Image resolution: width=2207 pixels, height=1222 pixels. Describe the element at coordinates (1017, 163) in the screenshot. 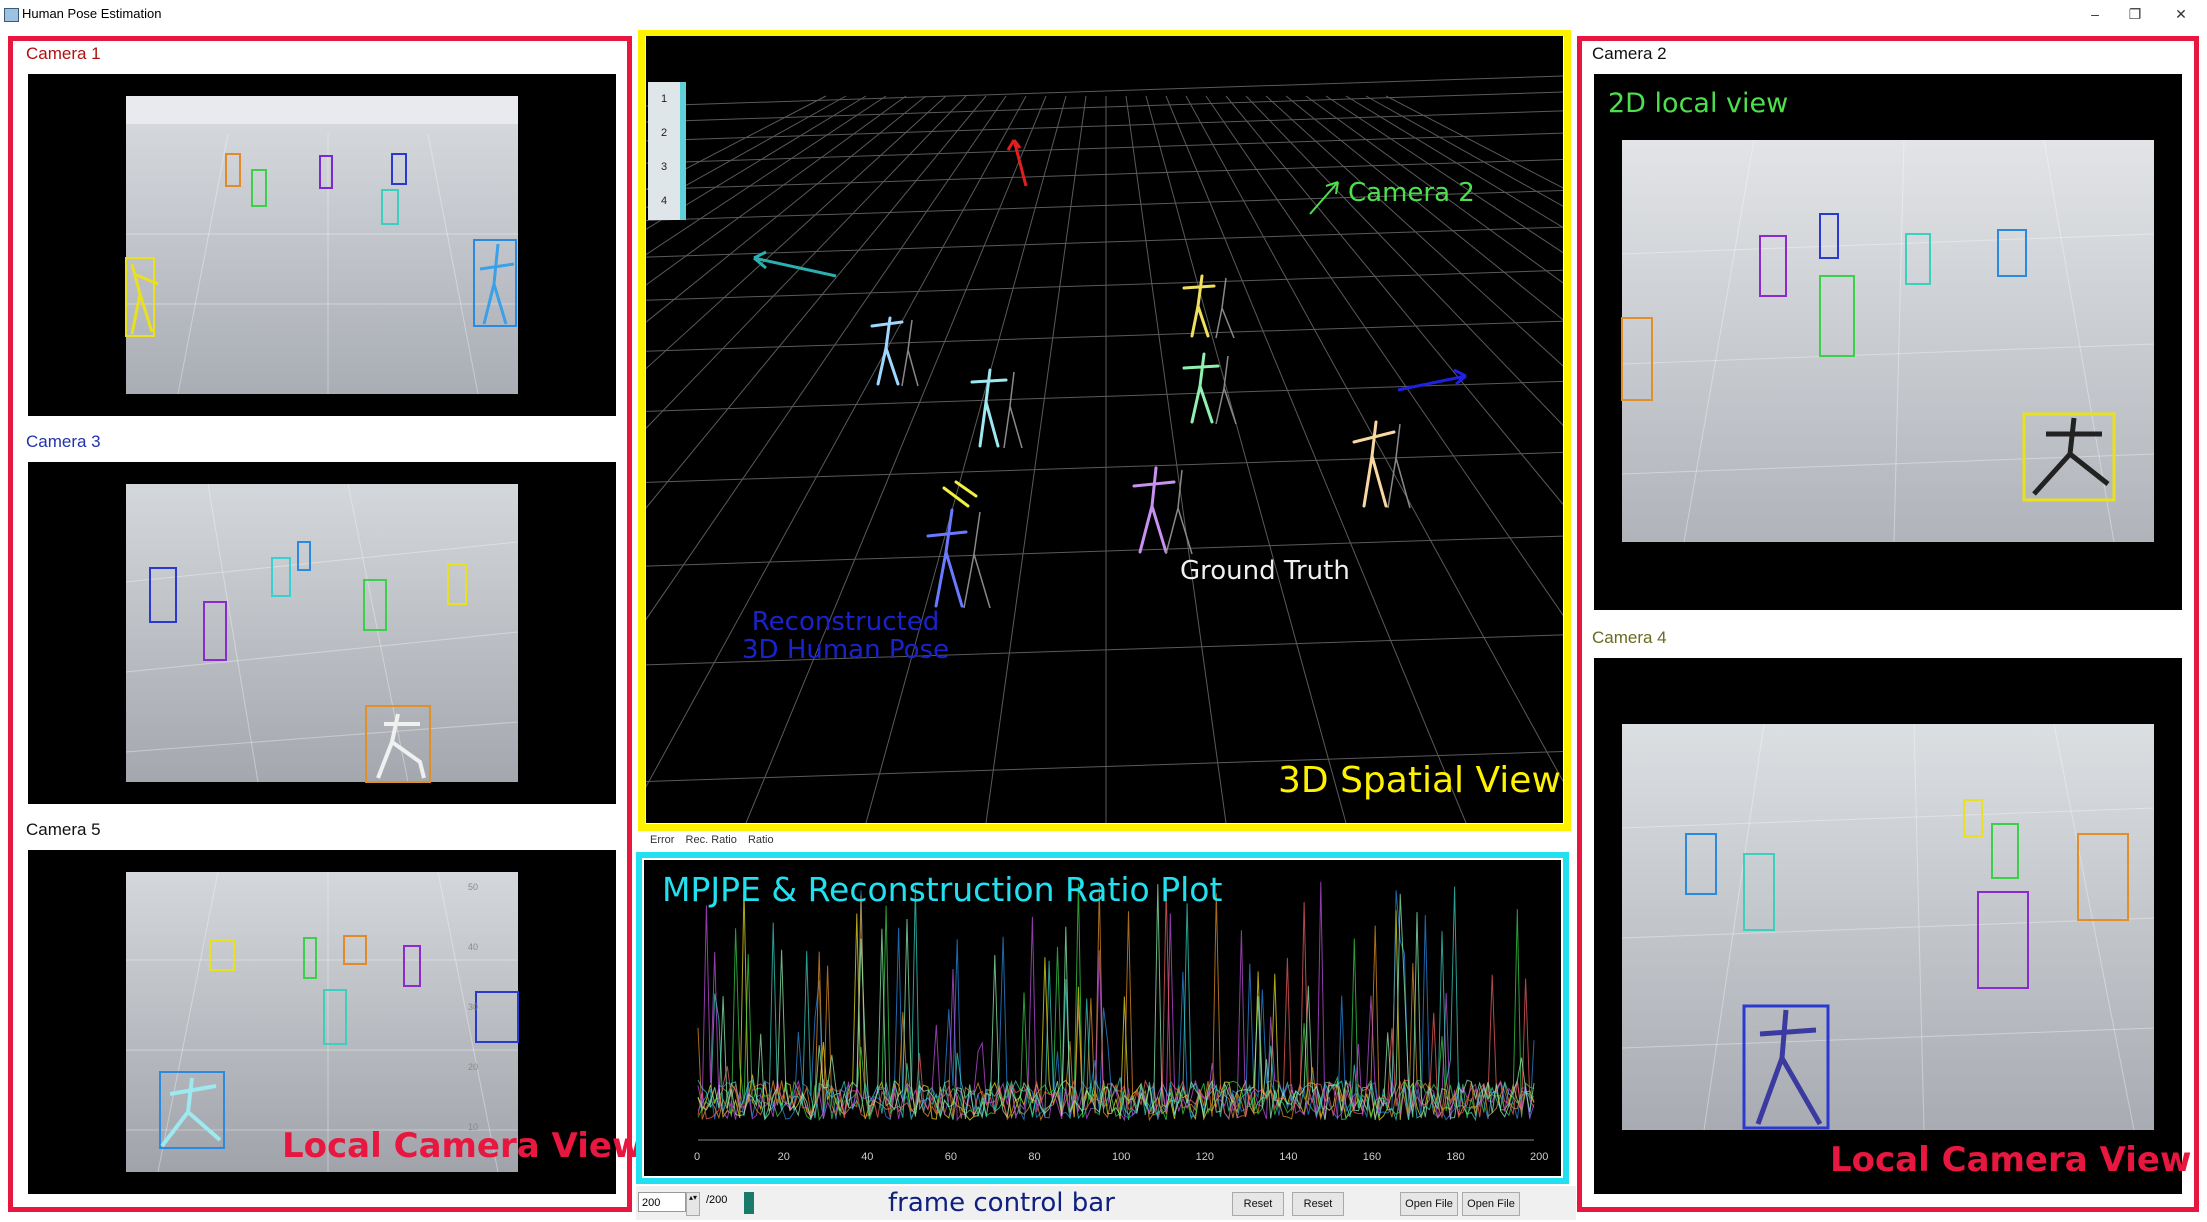

I see `axis-arrow-red` at that location.